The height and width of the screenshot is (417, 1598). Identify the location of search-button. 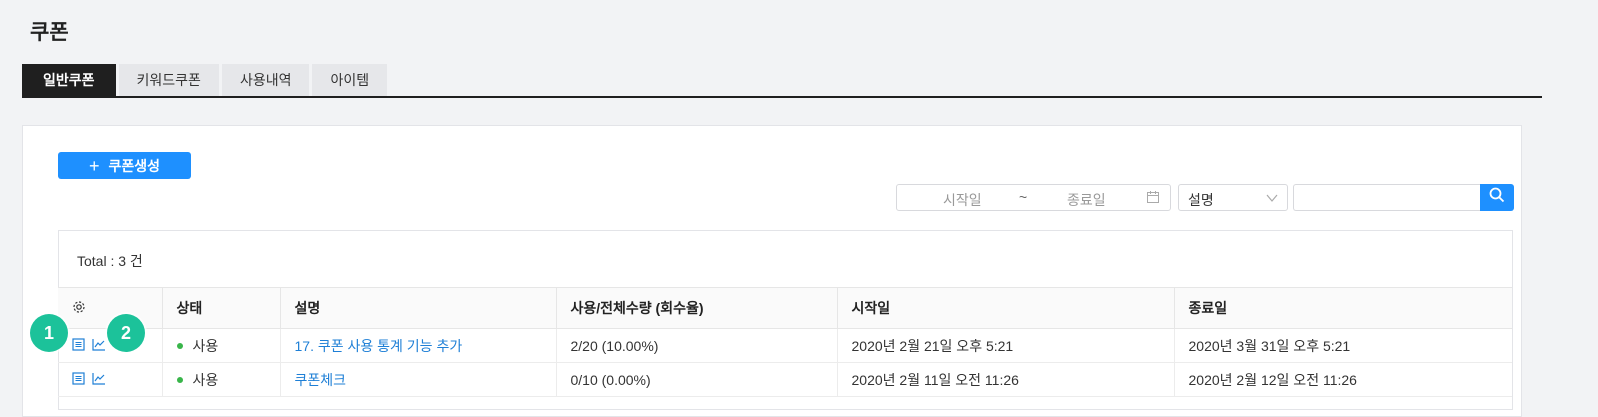
(1497, 197).